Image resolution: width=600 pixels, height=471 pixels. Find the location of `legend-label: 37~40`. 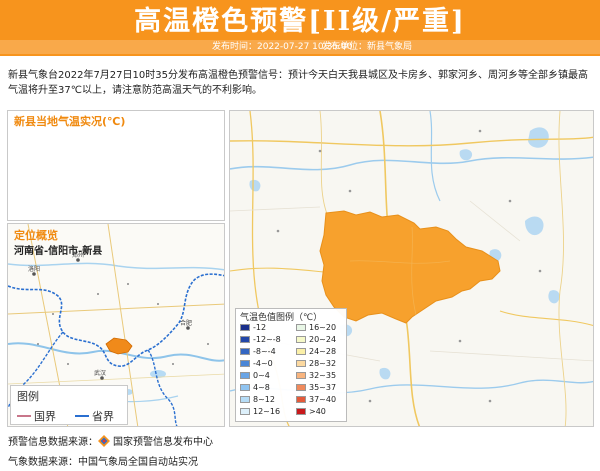

legend-label: 37~40 is located at coordinates (323, 399).